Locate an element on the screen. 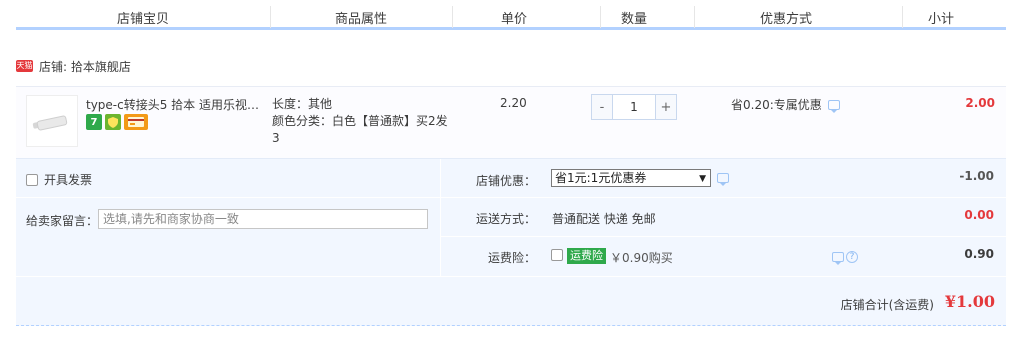 The image size is (1018, 338). seller-message-input: 选填,请先和商家协商一致 is located at coordinates (263, 219).